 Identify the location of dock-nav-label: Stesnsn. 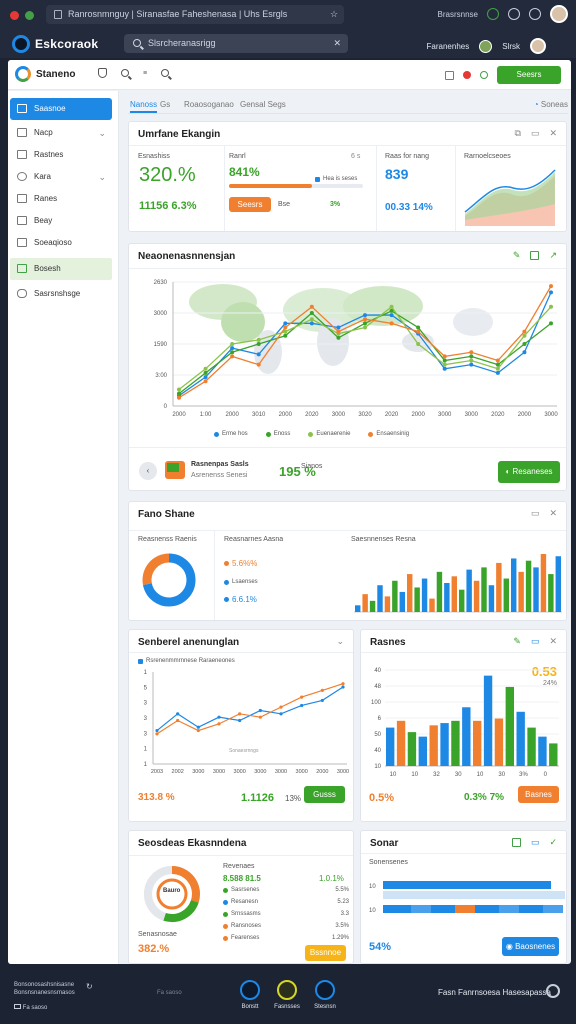
(325, 1007).